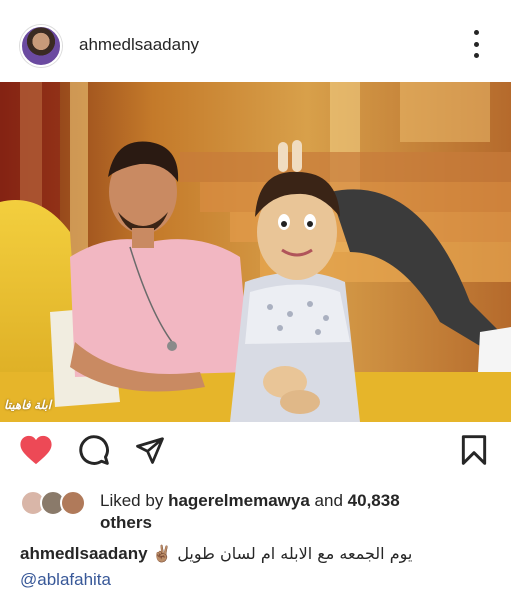 The image size is (511, 600). I want to click on caption-text: ✌🏽 يوم الجمعه مع الابله ام لسان طويل, so click(282, 553).